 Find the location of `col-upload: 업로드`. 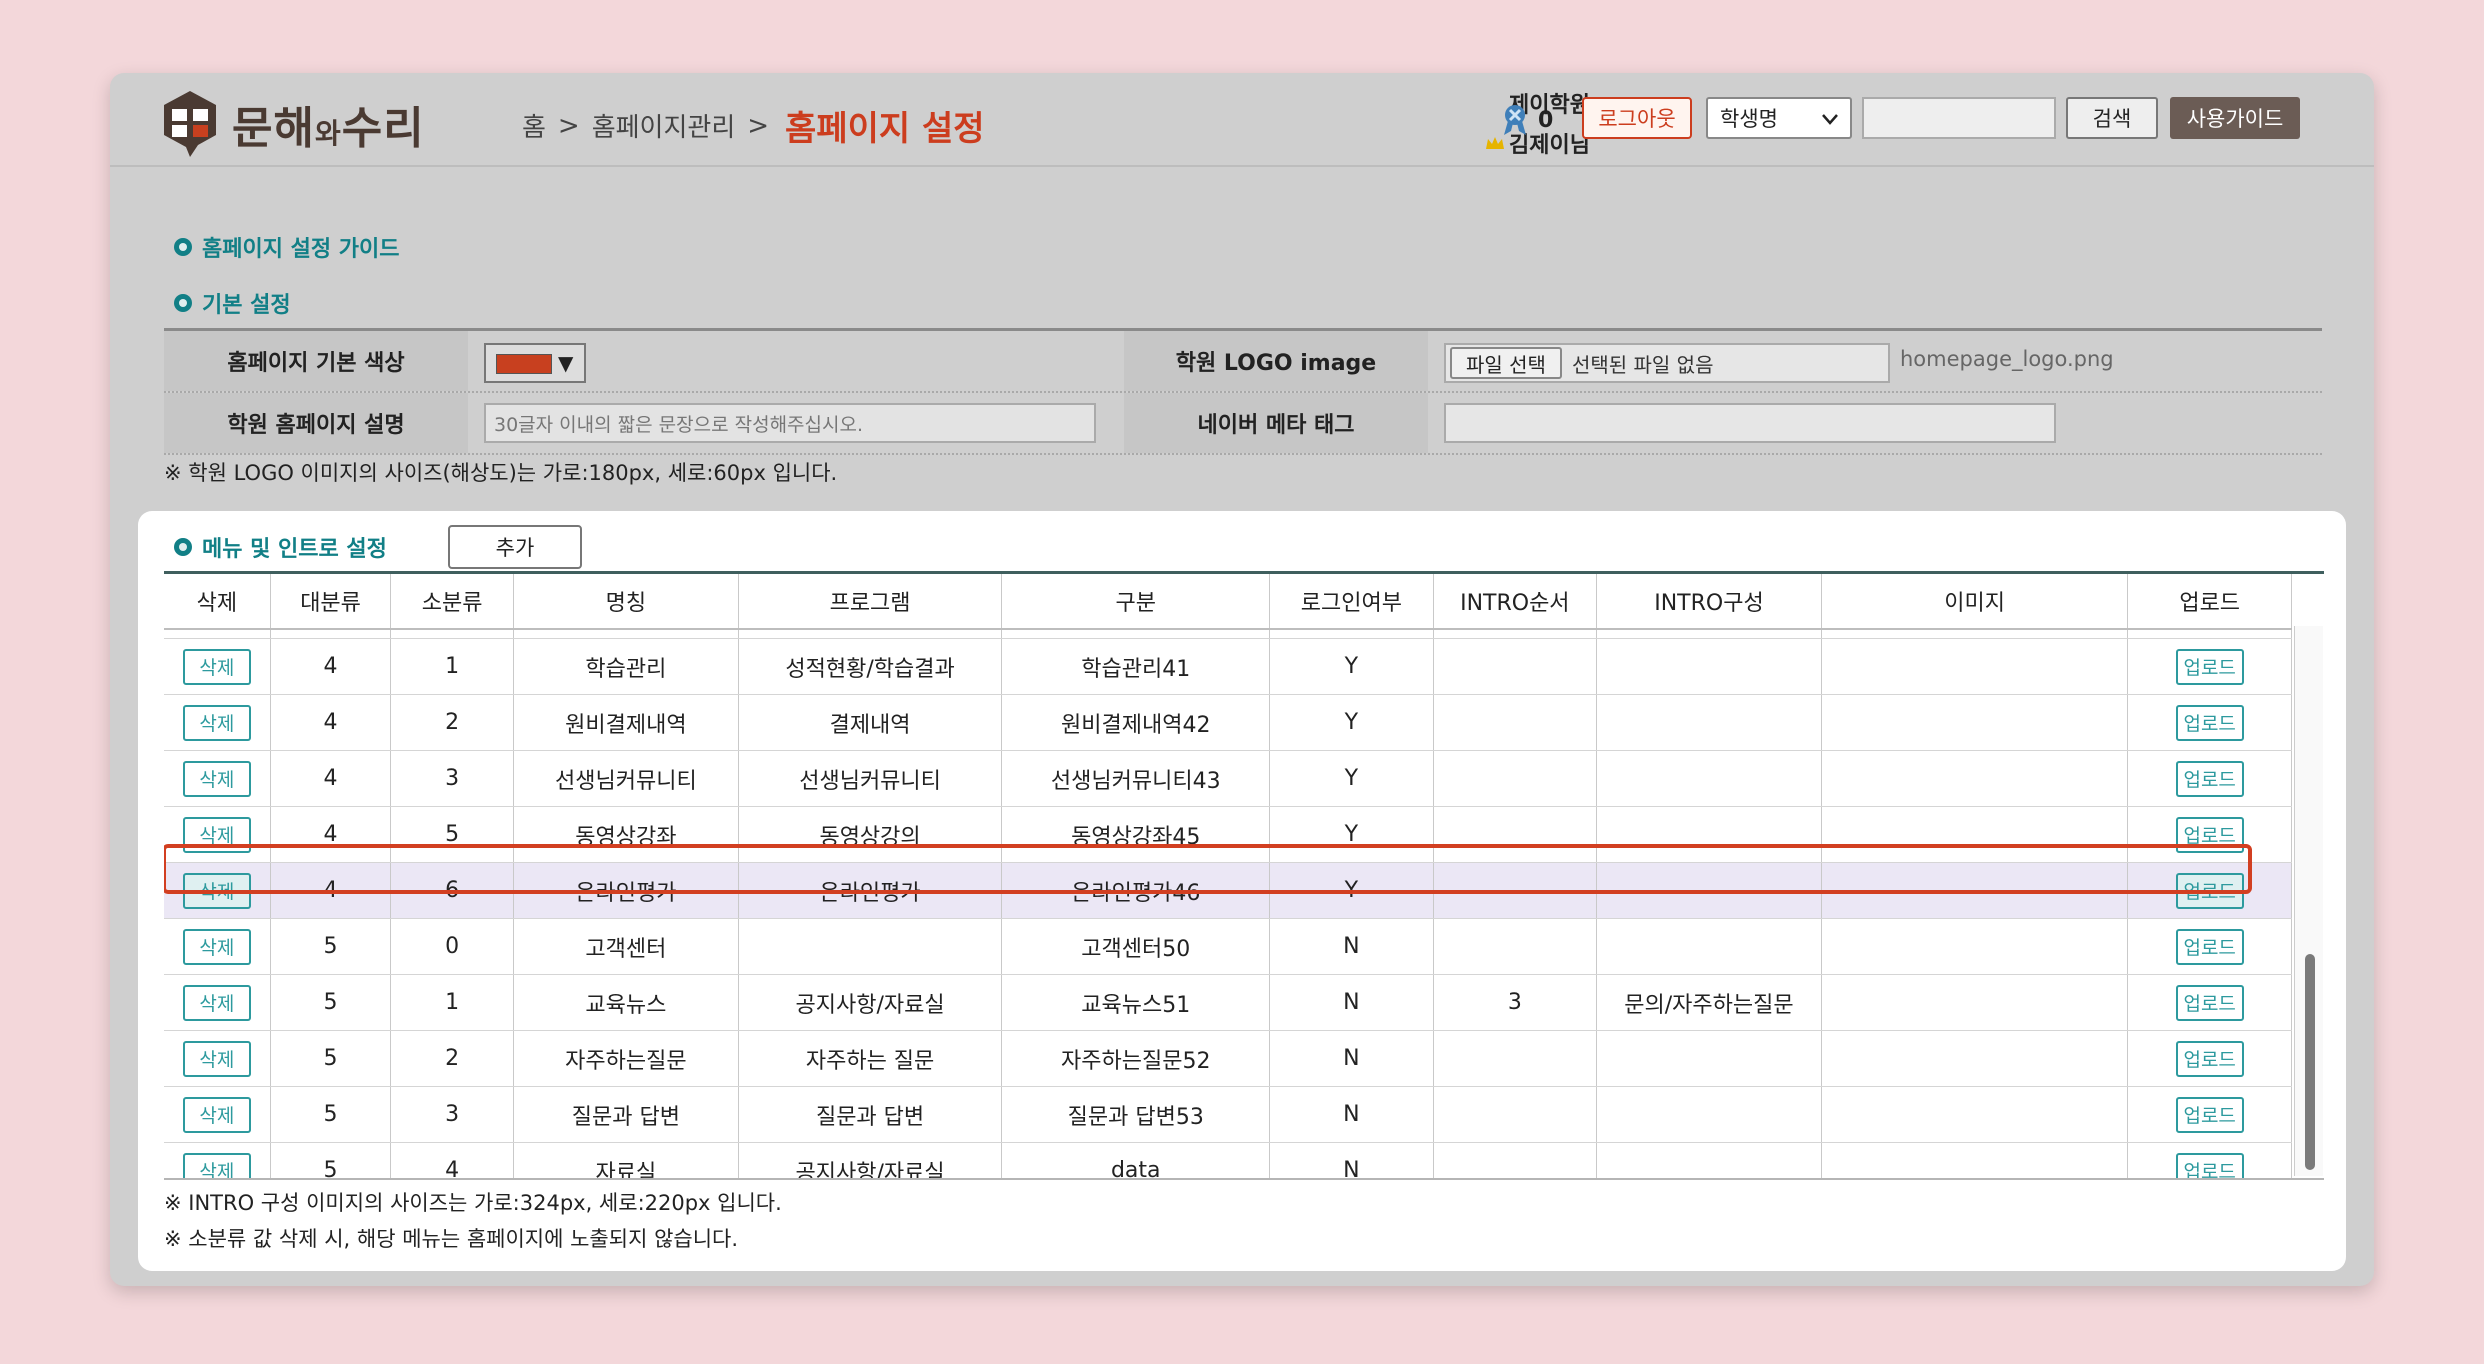

col-upload: 업로드 is located at coordinates (2209, 602).